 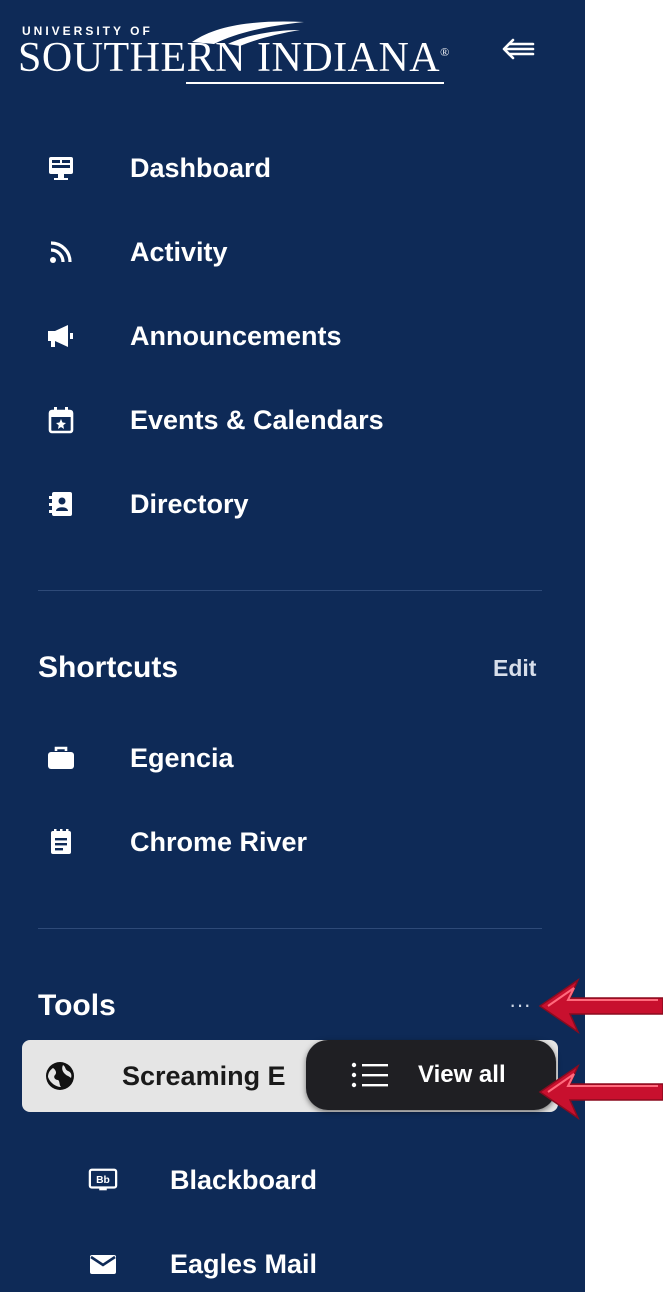 I want to click on briefcase-icon, so click(x=61, y=758).